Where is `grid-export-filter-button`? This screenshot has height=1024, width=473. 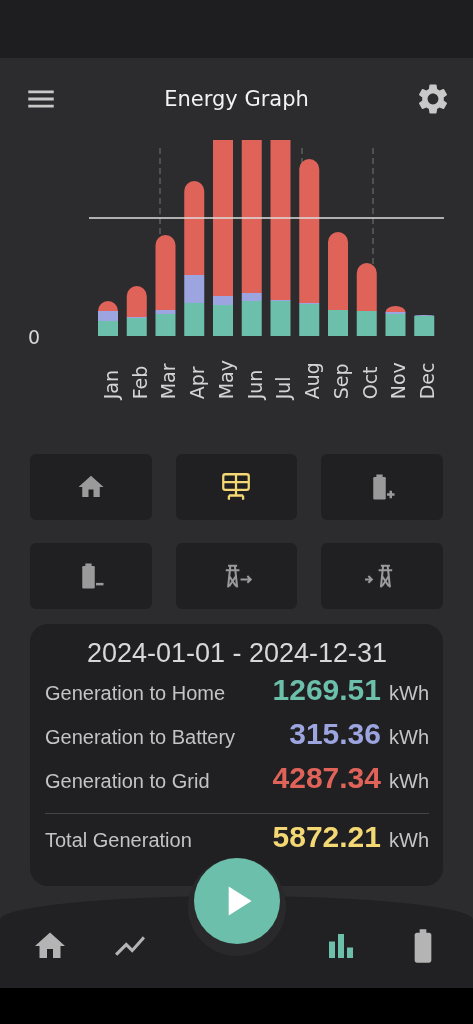 grid-export-filter-button is located at coordinates (236, 576).